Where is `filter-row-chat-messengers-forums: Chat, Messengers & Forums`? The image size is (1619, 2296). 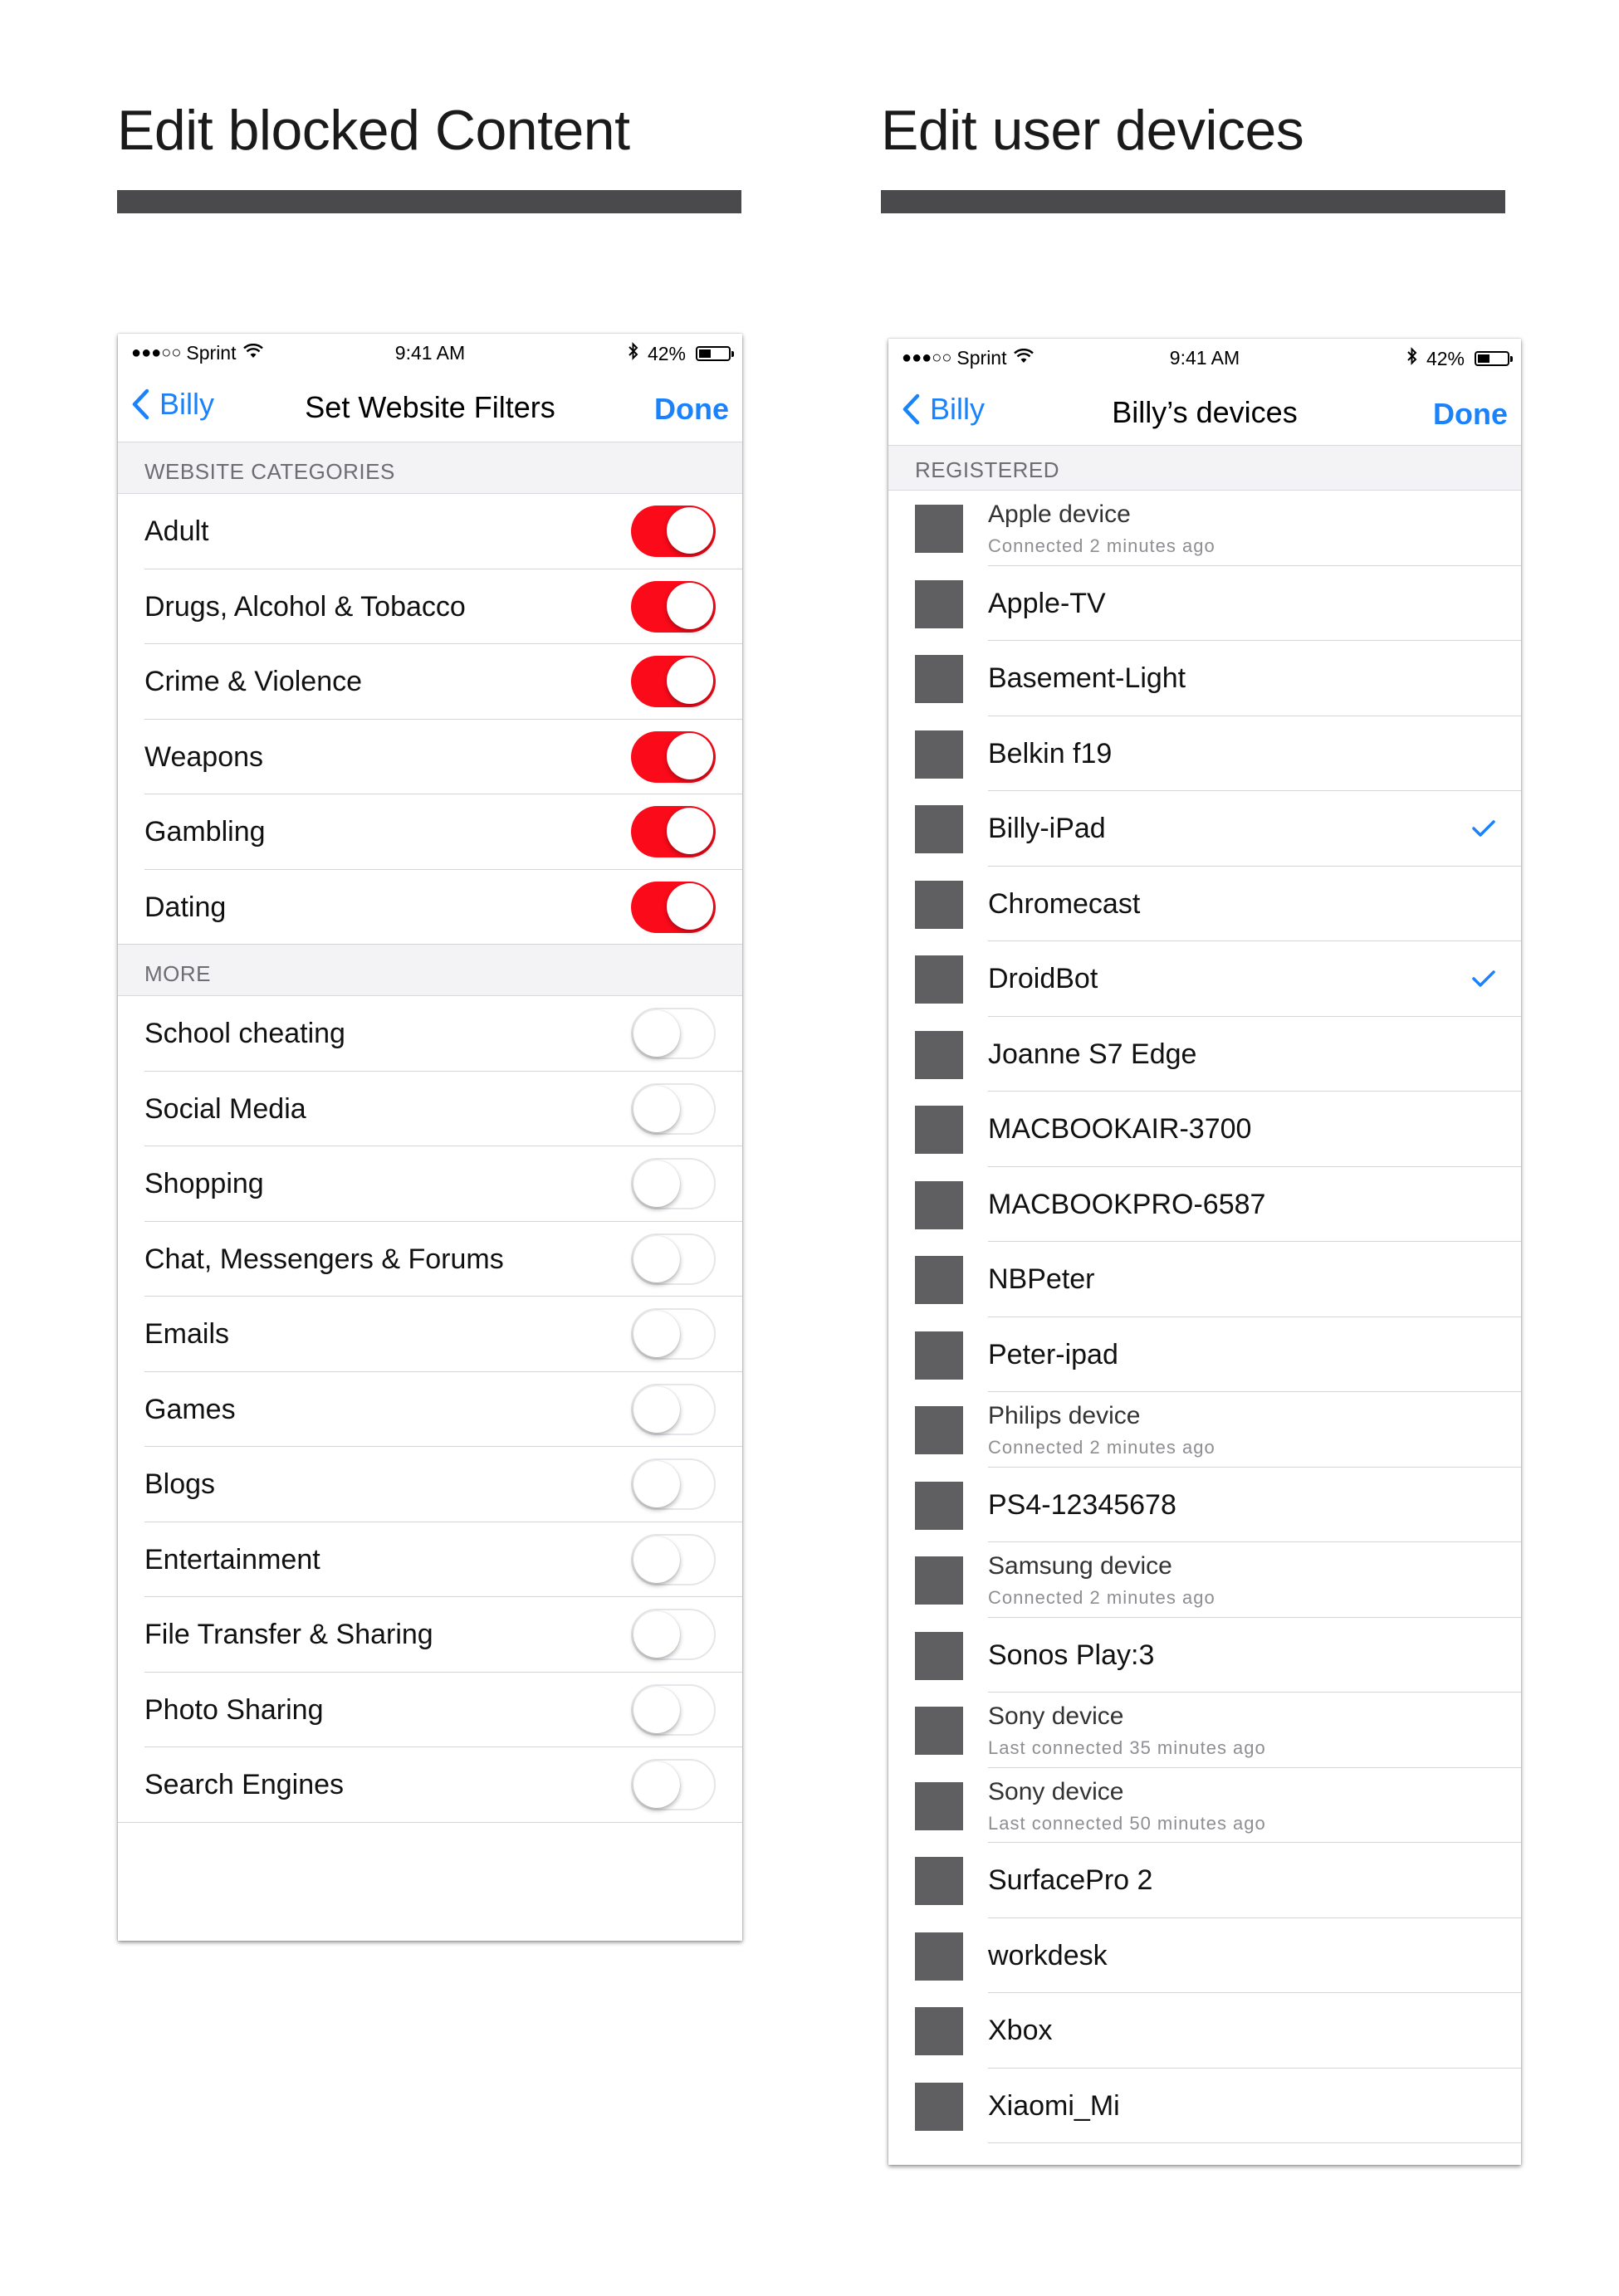 filter-row-chat-messengers-forums: Chat, Messengers & Forums is located at coordinates (430, 1259).